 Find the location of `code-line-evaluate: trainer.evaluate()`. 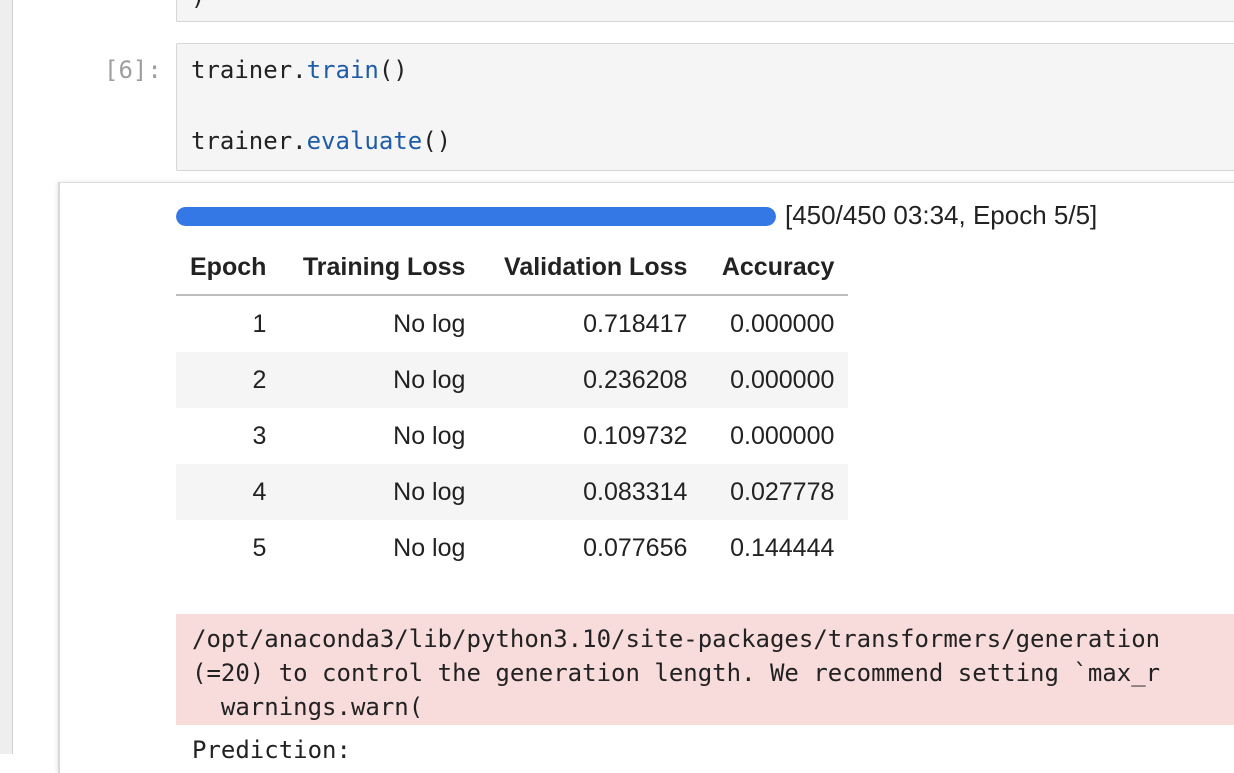

code-line-evaluate: trainer.evaluate() is located at coordinates (321, 141).